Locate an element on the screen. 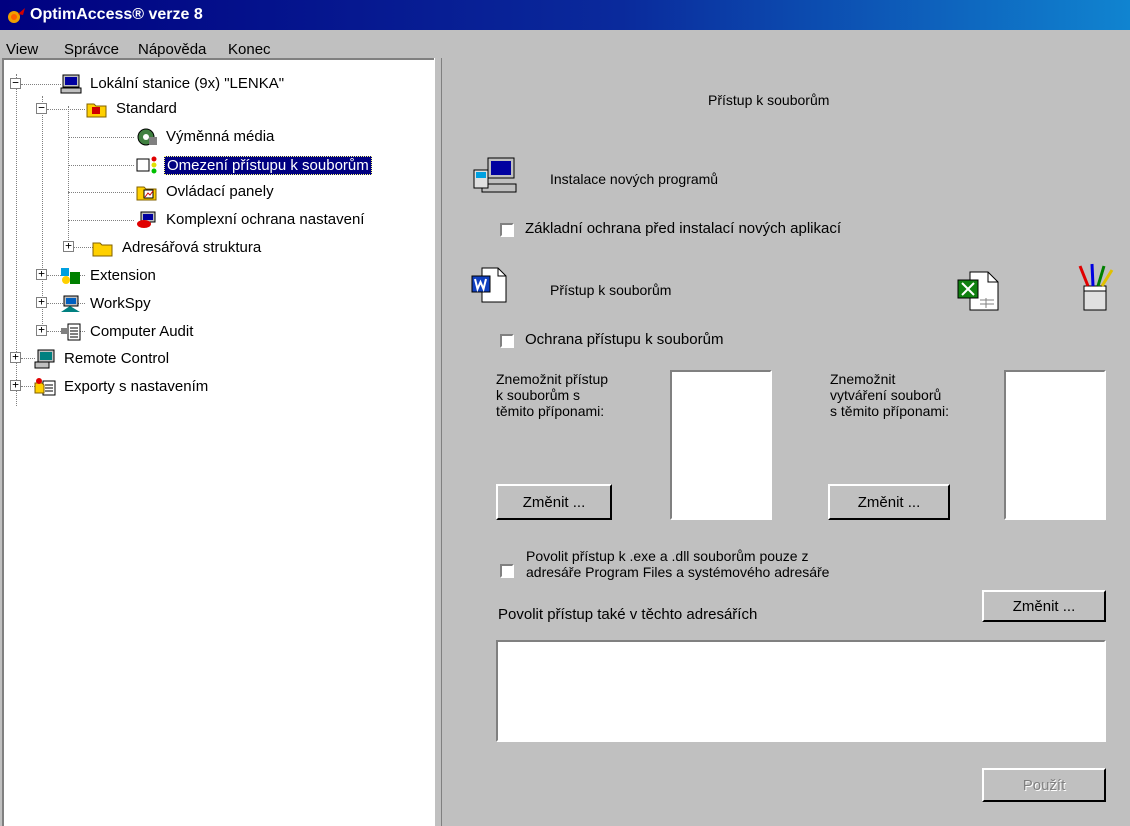 The height and width of the screenshot is (826, 1130). expand-extension-icon: + is located at coordinates (41, 274).